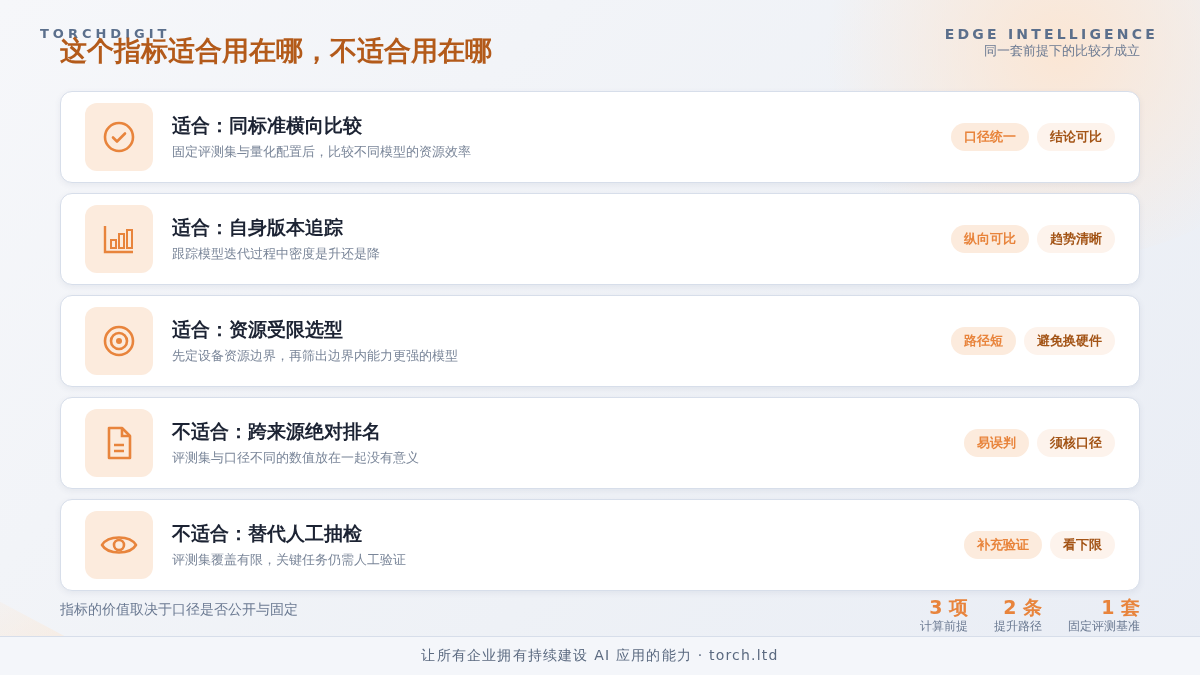 Image resolution: width=1200 pixels, height=675 pixels. Describe the element at coordinates (267, 534) in the screenshot. I see `card-title: 不适合：替代人工抽检` at that location.